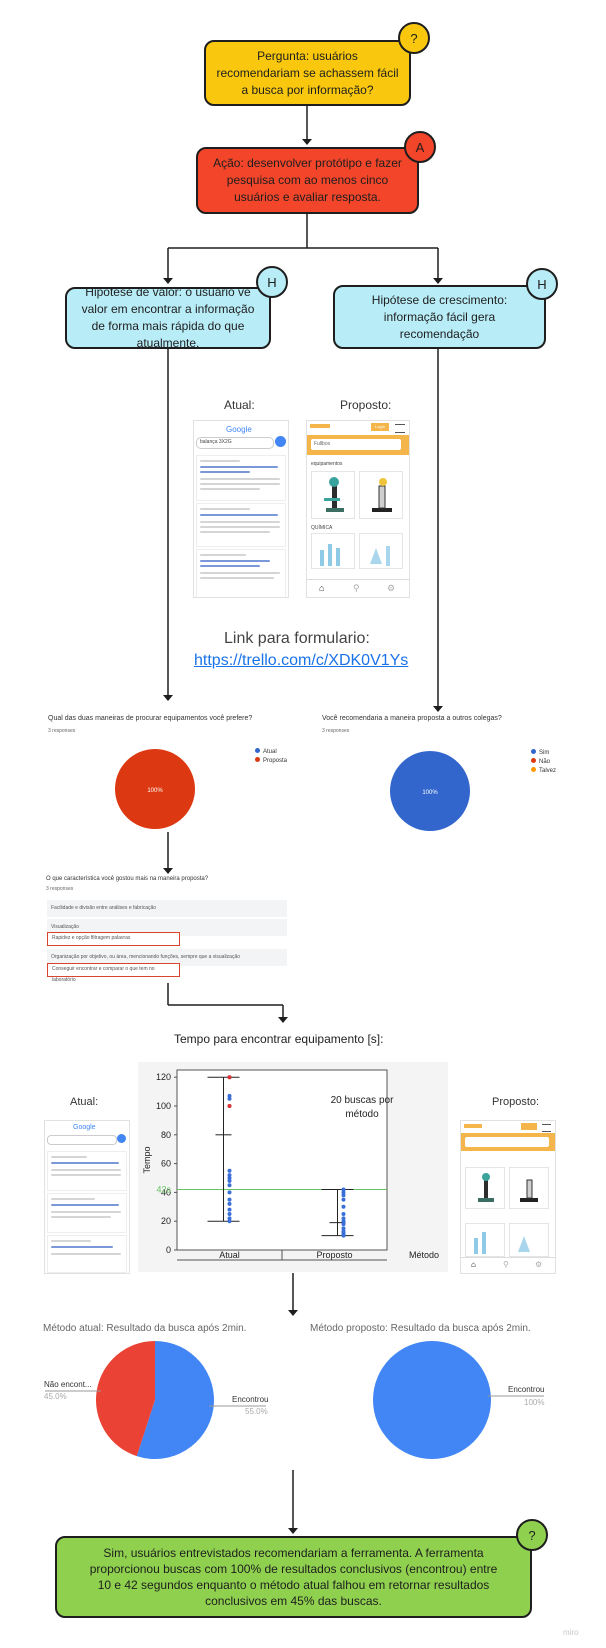 The width and height of the screenshot is (606, 1648). What do you see at coordinates (526, 1389) in the screenshot?
I see `pie-right-label-encontrou: Encontrou` at bounding box center [526, 1389].